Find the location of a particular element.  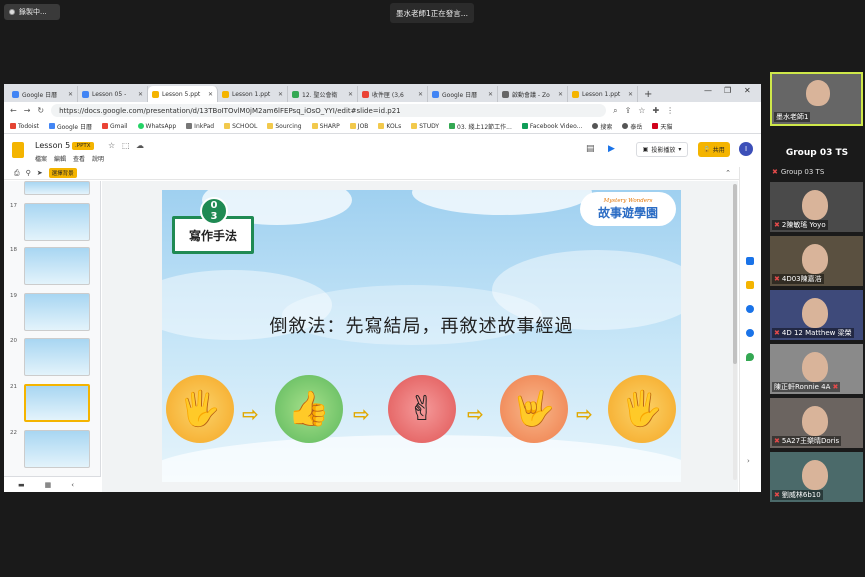

contacts-icon is located at coordinates (750, 333).